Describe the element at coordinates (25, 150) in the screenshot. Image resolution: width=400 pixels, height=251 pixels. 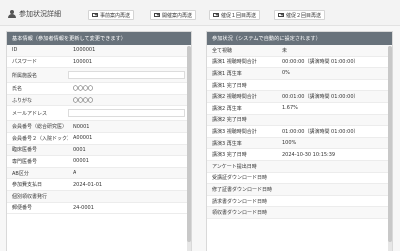
I see `basic-info-label: 臨床医番号` at that location.